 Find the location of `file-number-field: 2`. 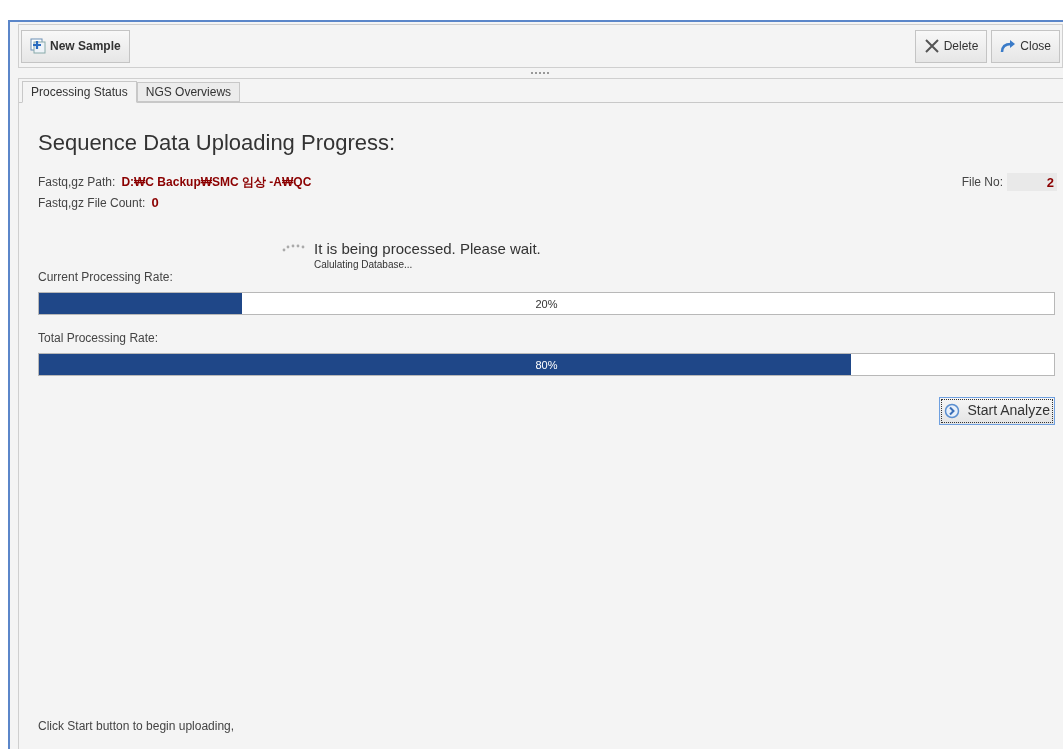

file-number-field: 2 is located at coordinates (1032, 182).